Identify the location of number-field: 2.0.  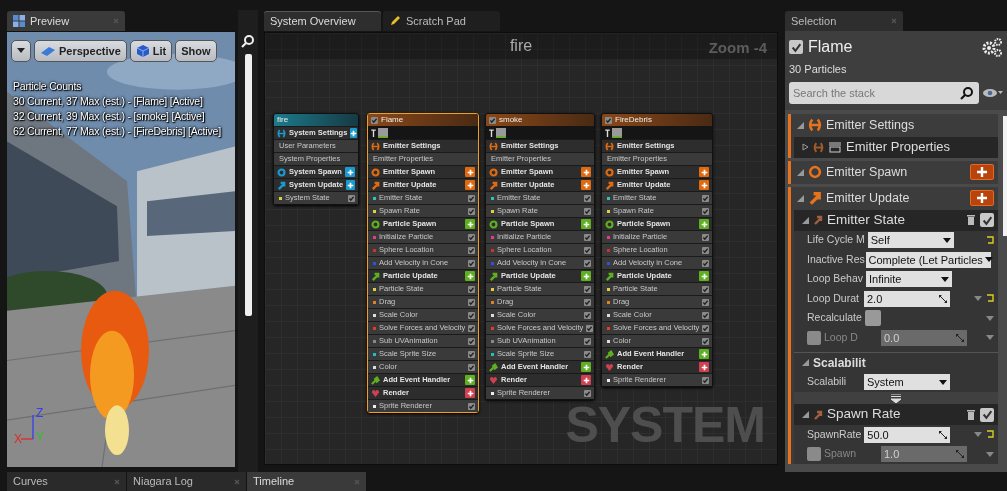
(907, 298).